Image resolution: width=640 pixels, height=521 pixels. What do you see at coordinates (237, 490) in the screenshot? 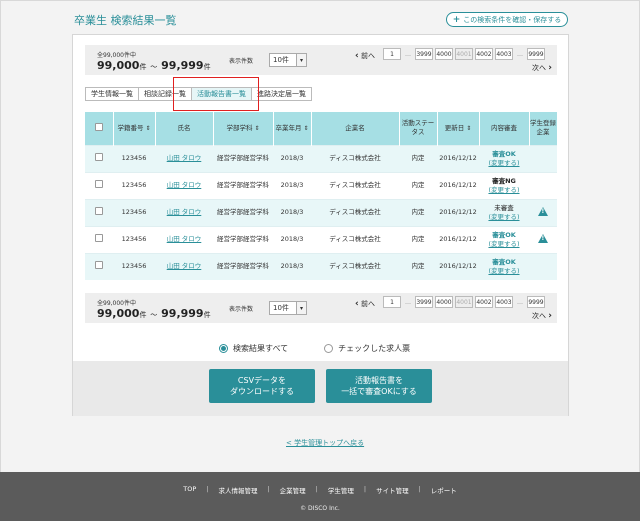
I see `footer-link: 求人情報管理` at bounding box center [237, 490].